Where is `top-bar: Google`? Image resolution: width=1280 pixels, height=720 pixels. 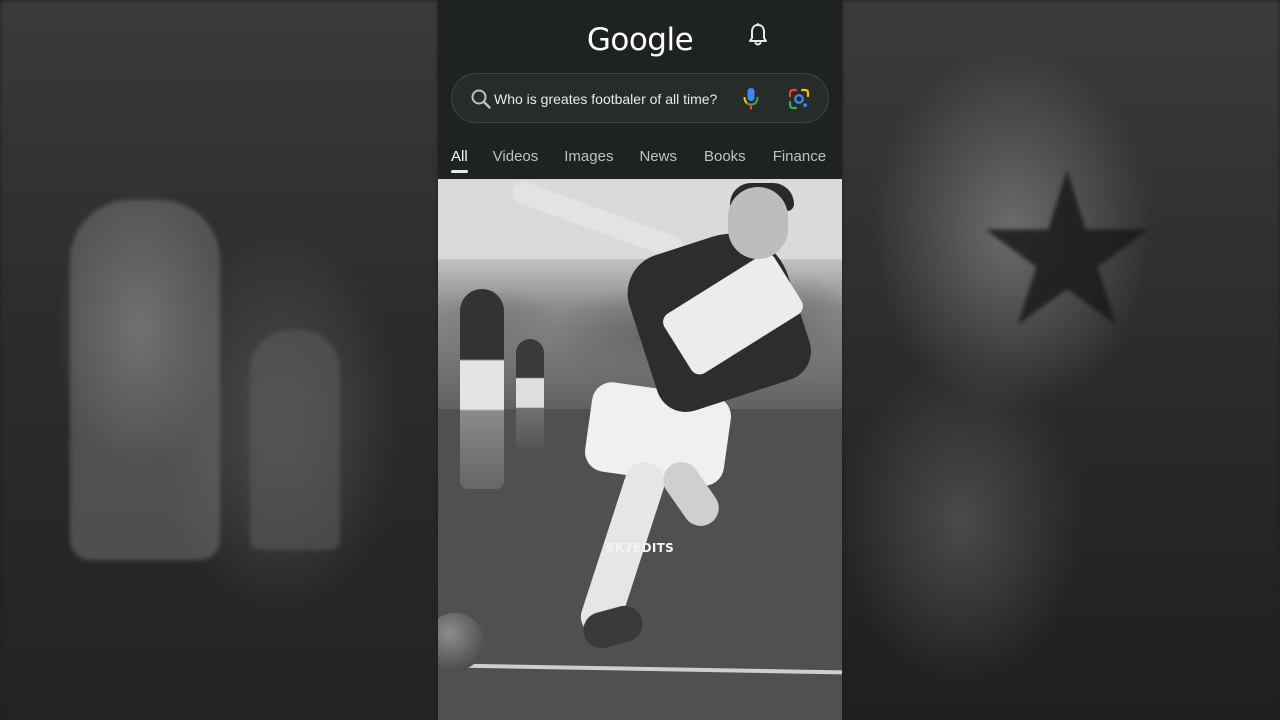 top-bar: Google is located at coordinates (640, 33).